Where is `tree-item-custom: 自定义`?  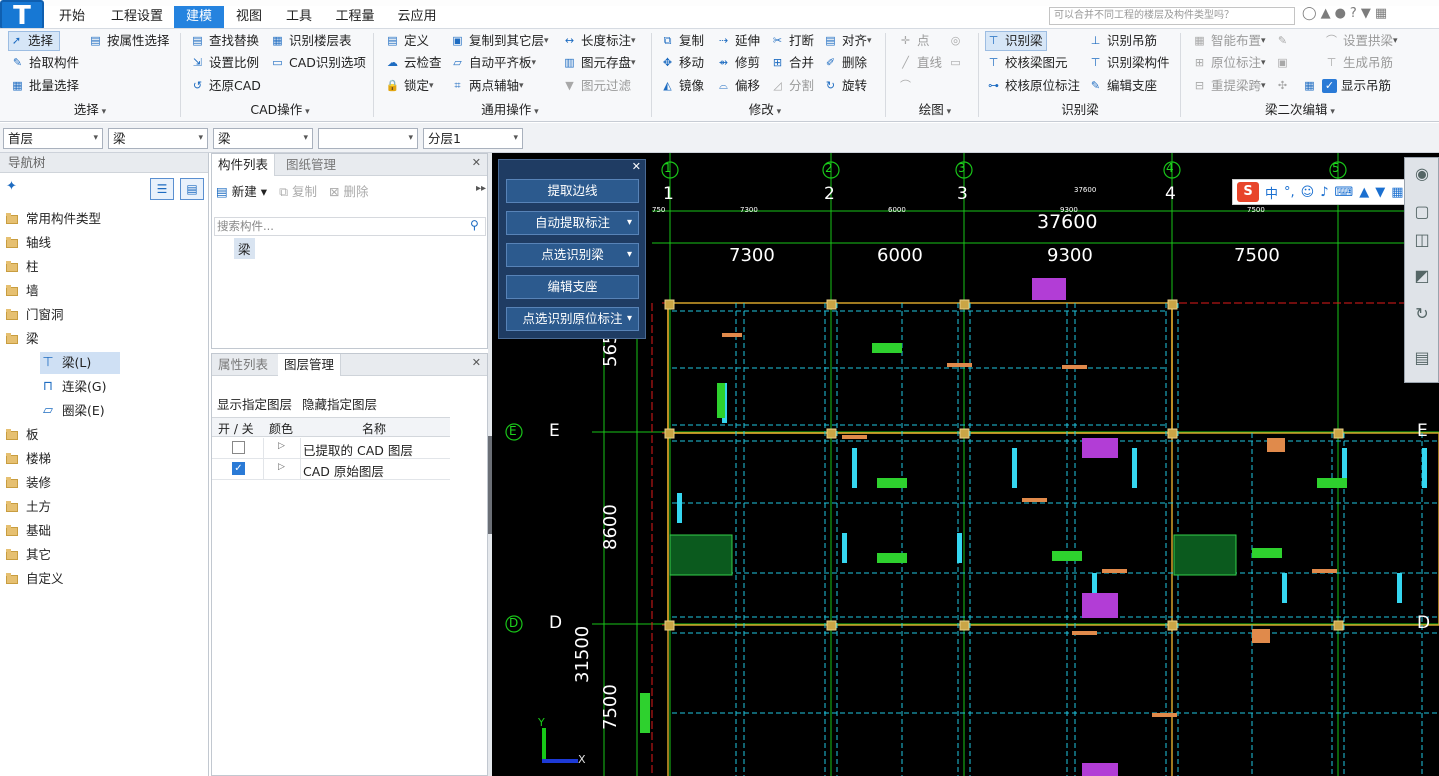 tree-item-custom: 自定义 is located at coordinates (35, 579).